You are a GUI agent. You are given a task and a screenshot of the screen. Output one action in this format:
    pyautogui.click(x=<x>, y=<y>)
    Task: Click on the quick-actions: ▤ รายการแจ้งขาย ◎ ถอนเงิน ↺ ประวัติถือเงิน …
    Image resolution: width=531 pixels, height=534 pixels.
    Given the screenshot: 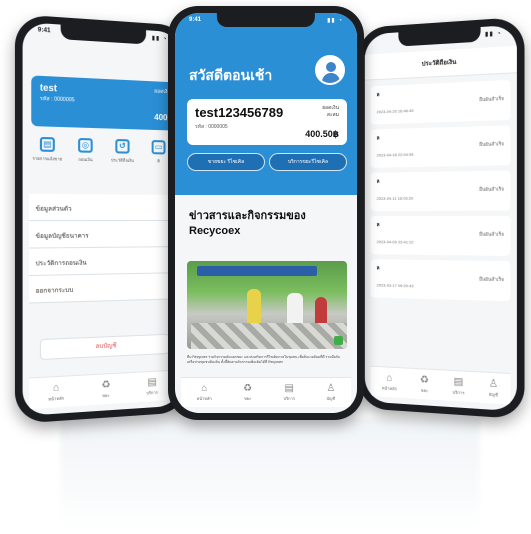 What is the action you would take?
    pyautogui.click(x=106, y=151)
    